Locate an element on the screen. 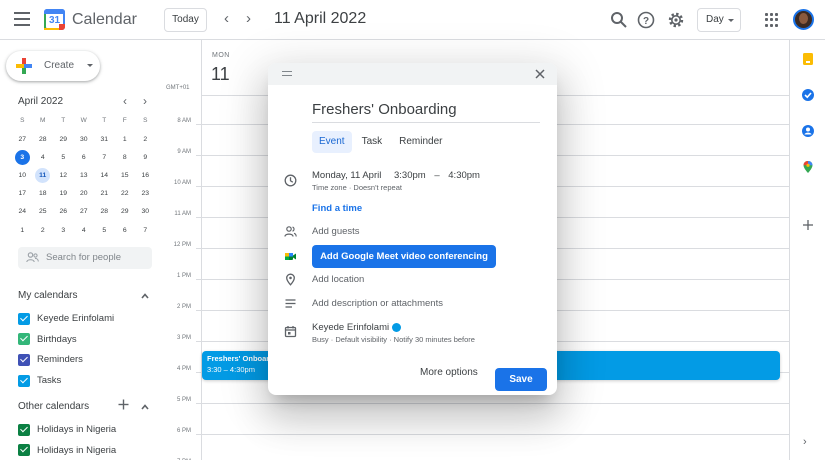  maps-icon is located at coordinates (808, 167).